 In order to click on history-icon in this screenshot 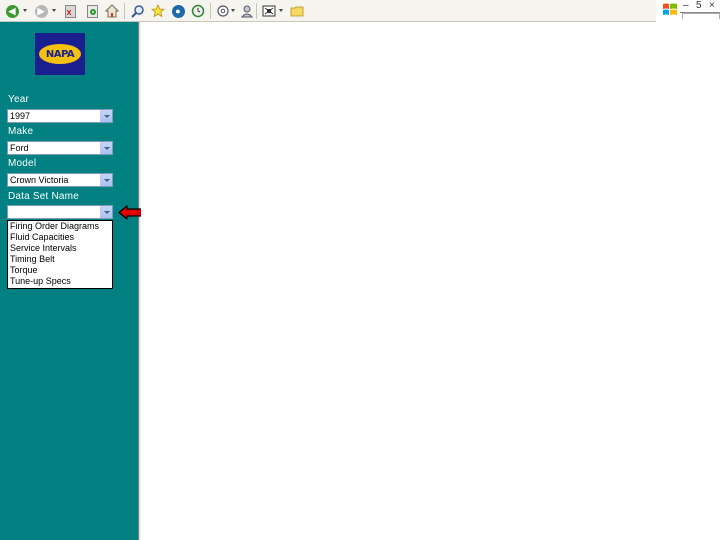, I will do `click(198, 11)`.